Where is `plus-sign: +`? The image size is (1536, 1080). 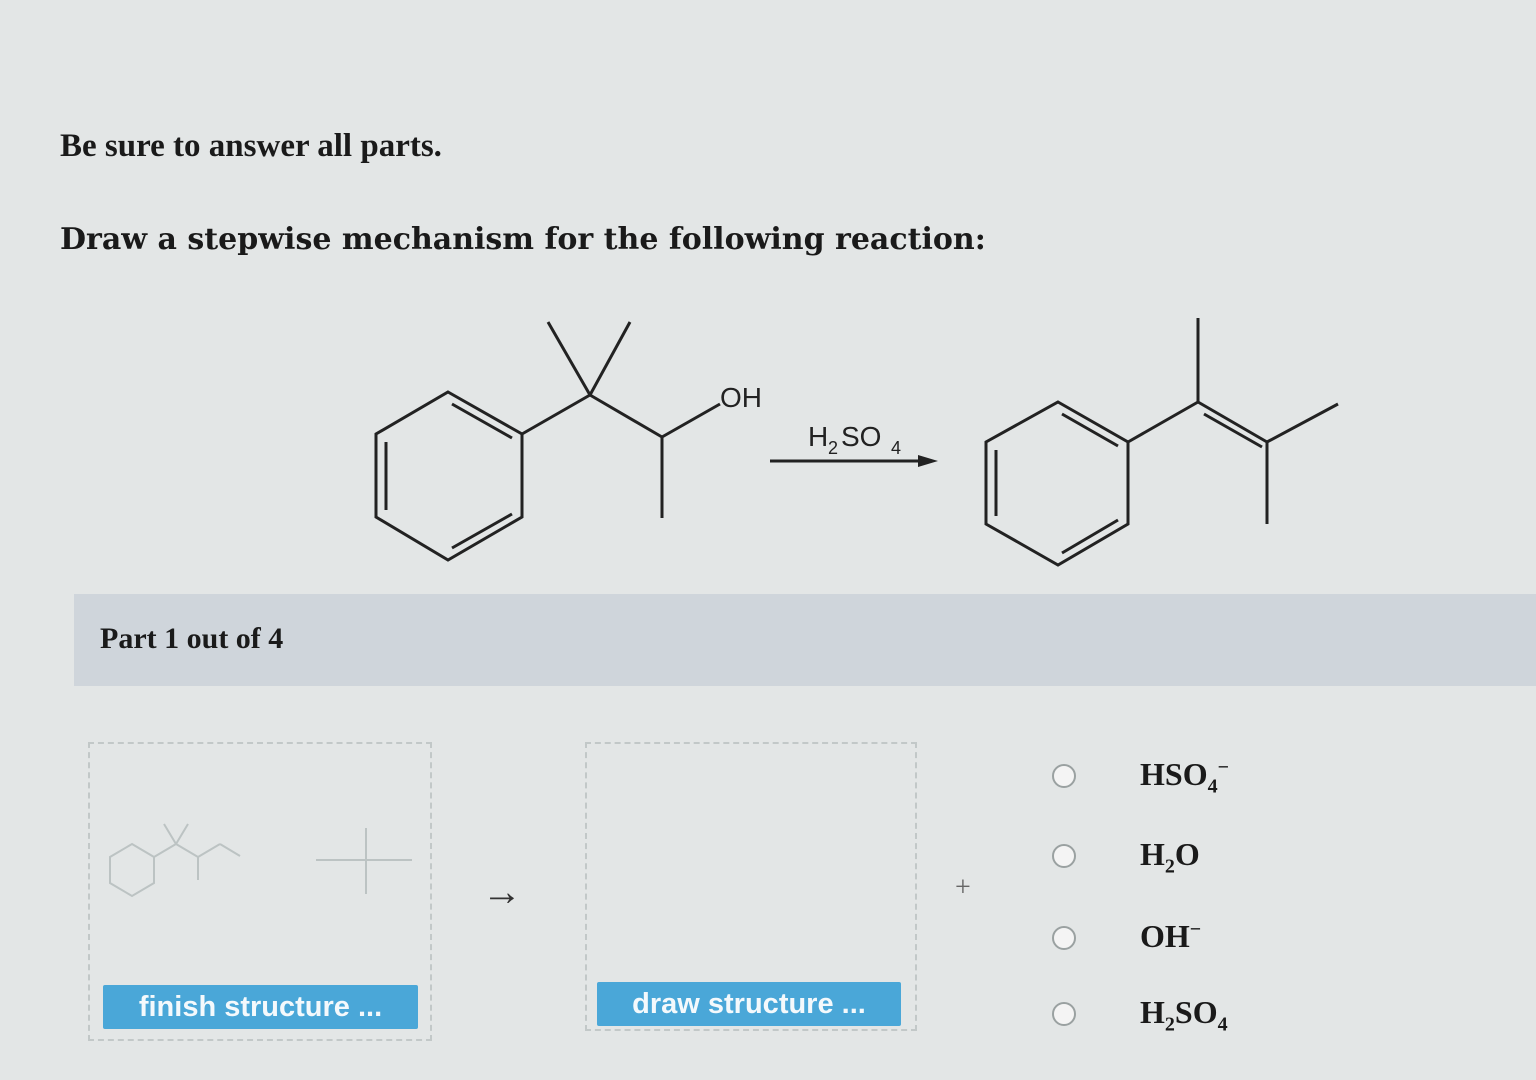
plus-sign: + is located at coordinates (963, 887).